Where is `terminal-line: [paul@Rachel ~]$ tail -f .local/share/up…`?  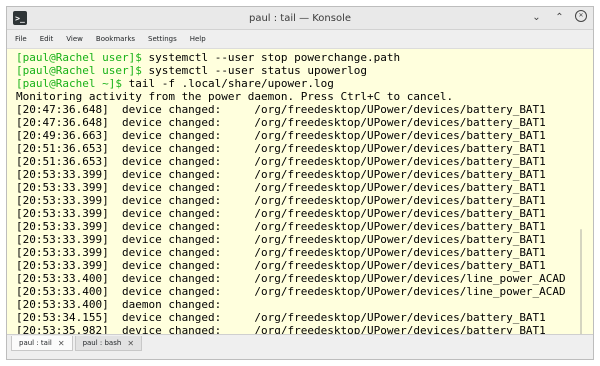
terminal-line: [paul@Rachel ~]$ tail -f .local/share/up… is located at coordinates (299, 83).